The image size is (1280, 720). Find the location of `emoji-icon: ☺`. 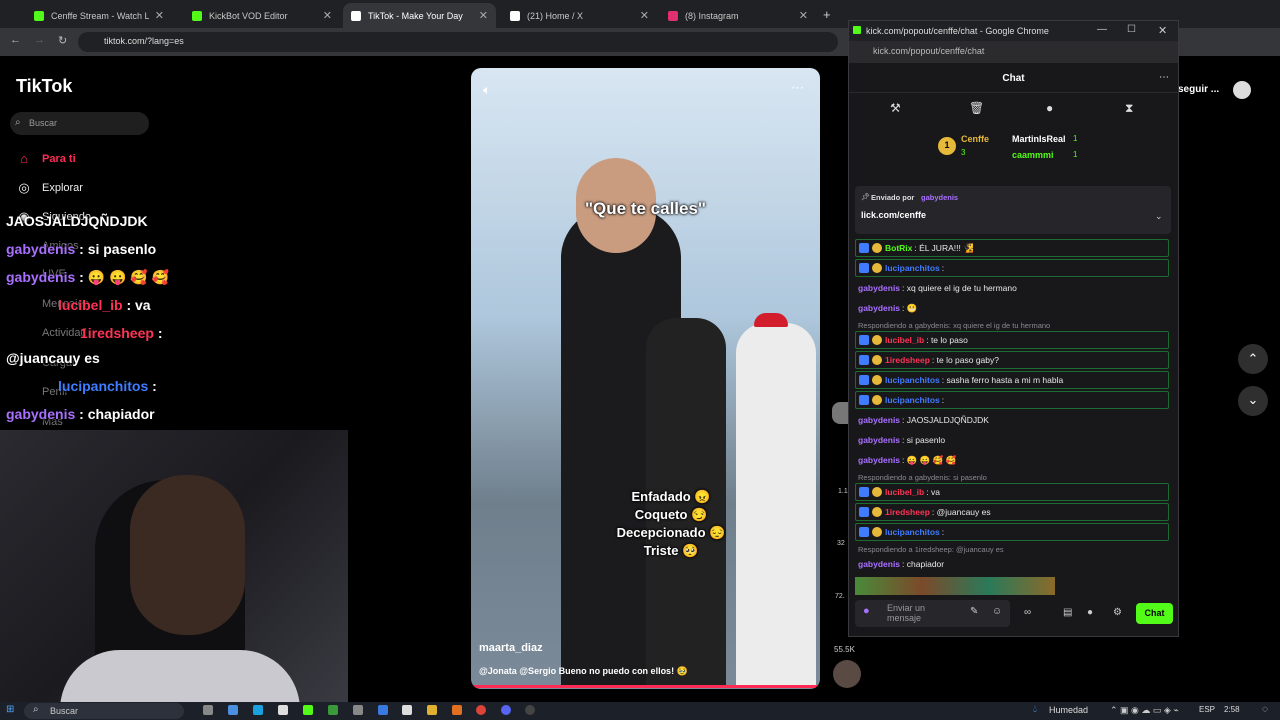

emoji-icon: ☺ is located at coordinates (997, 611).